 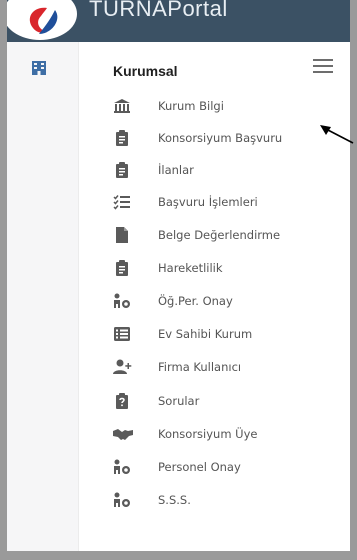 I want to click on list-icon, so click(x=122, y=334).